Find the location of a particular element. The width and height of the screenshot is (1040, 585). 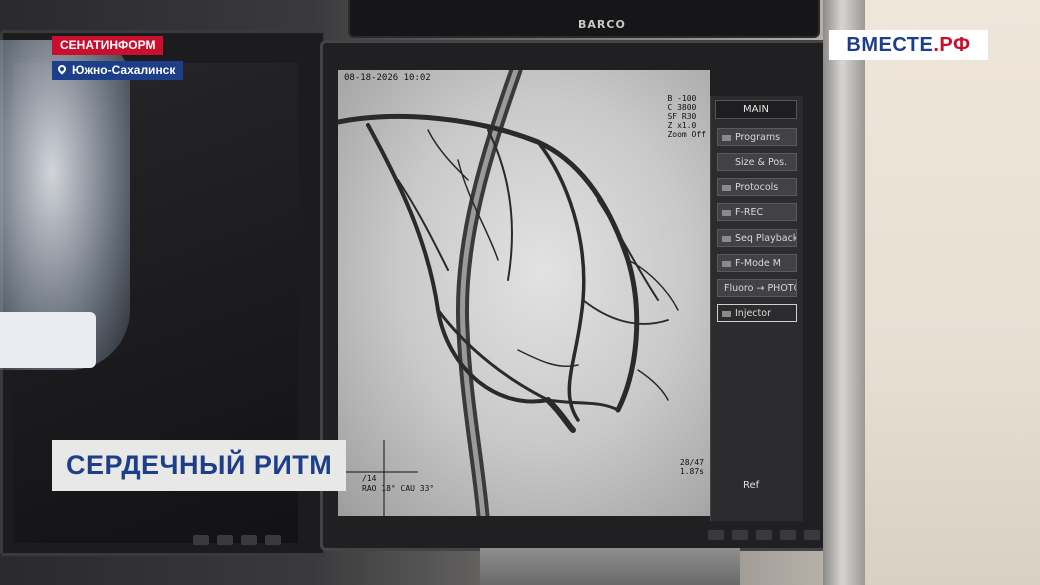

param-line: SF R30 is located at coordinates (682, 116).